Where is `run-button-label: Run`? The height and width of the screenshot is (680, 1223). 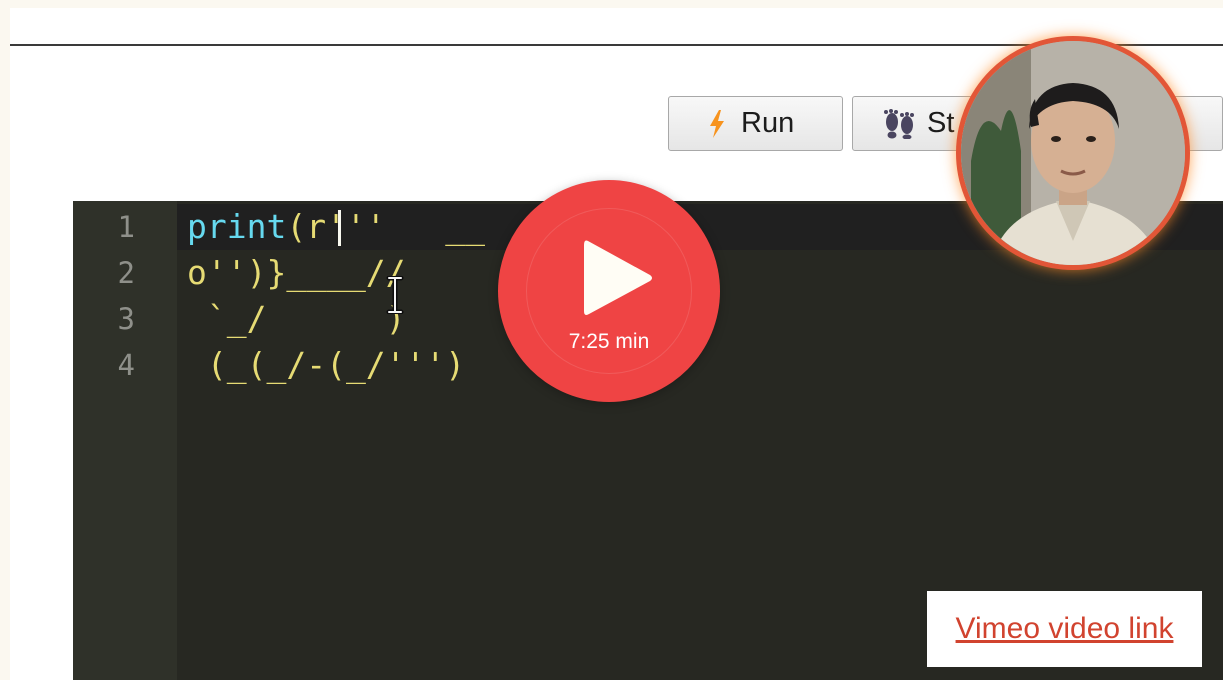
run-button-label: Run is located at coordinates (768, 123).